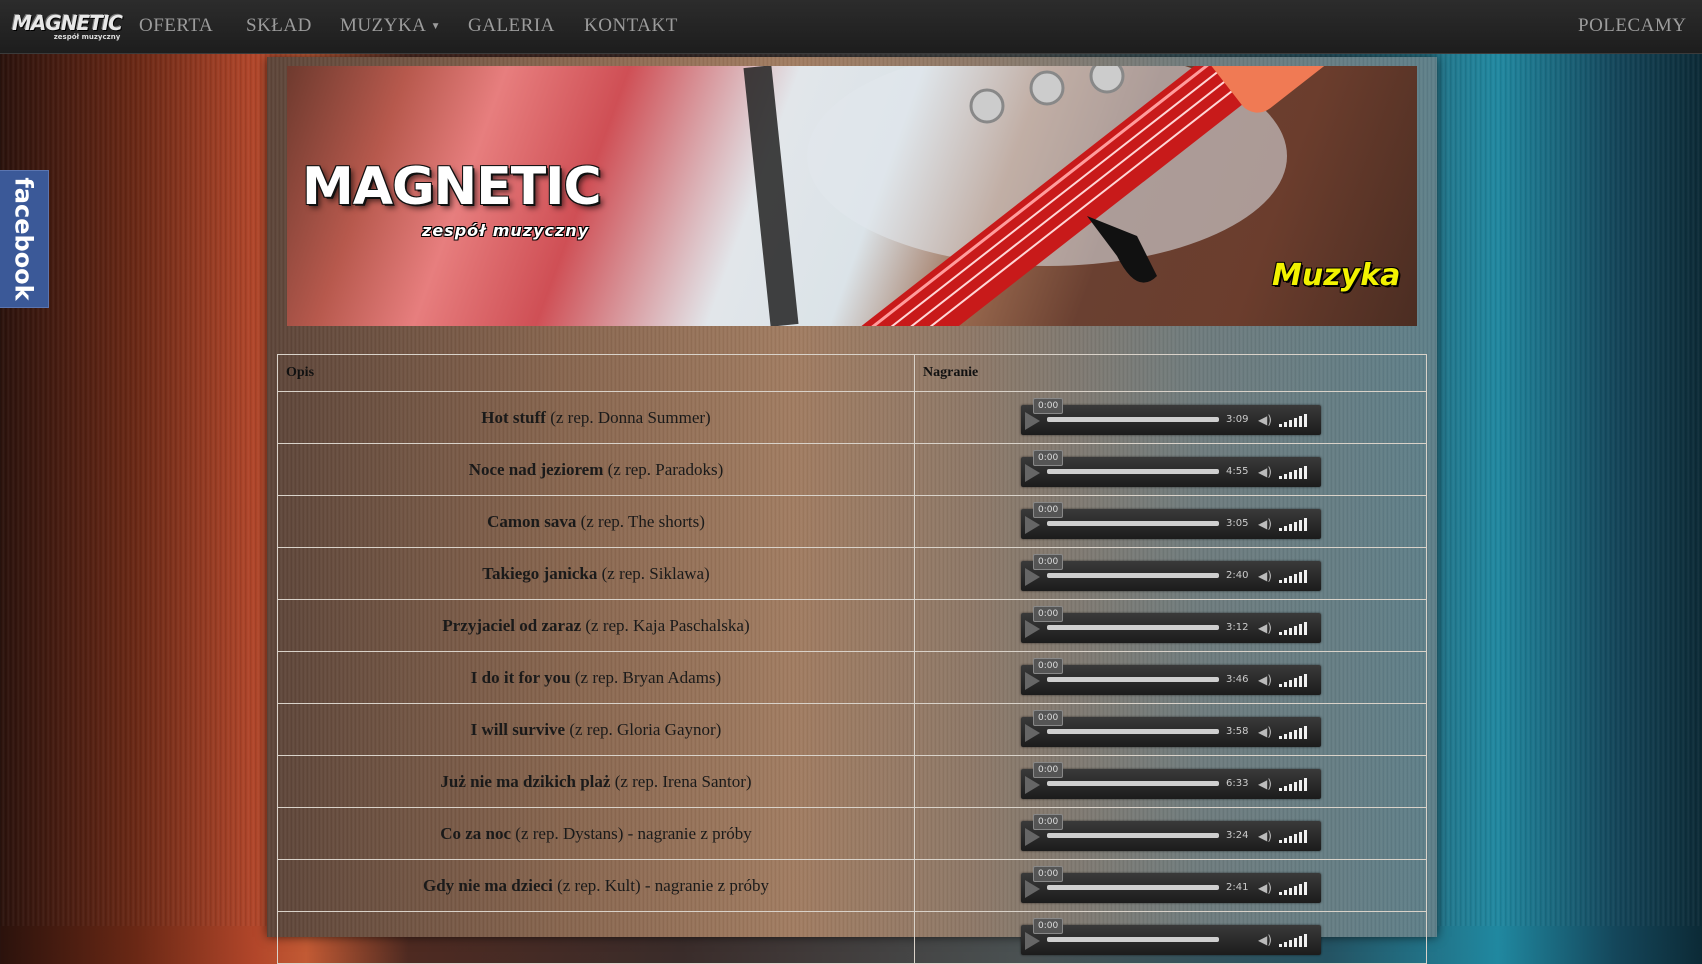 This screenshot has height=964, width=1702. Describe the element at coordinates (511, 26) in the screenshot. I see `nav-galeria: GALERIA` at that location.